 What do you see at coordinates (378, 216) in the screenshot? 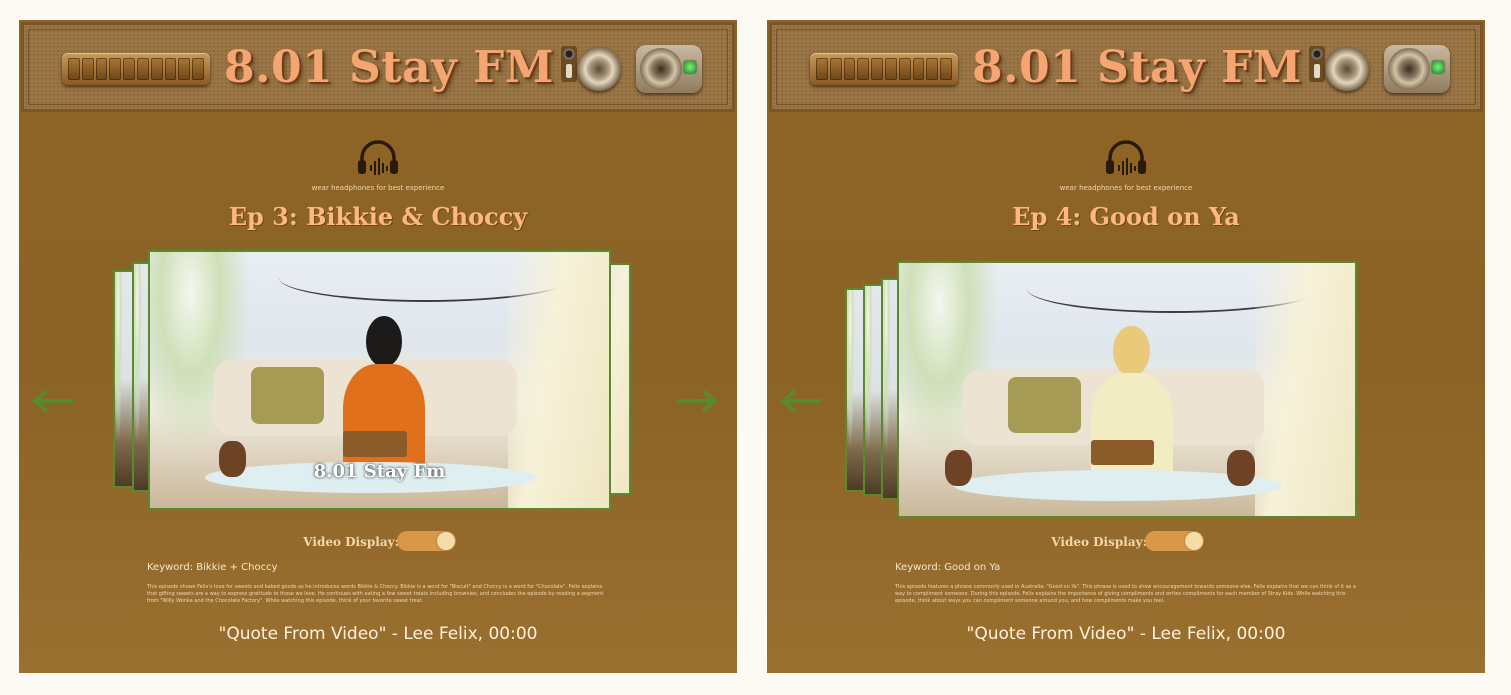
I see `episode-title: Ep 3: Bikkie & Choccy` at bounding box center [378, 216].